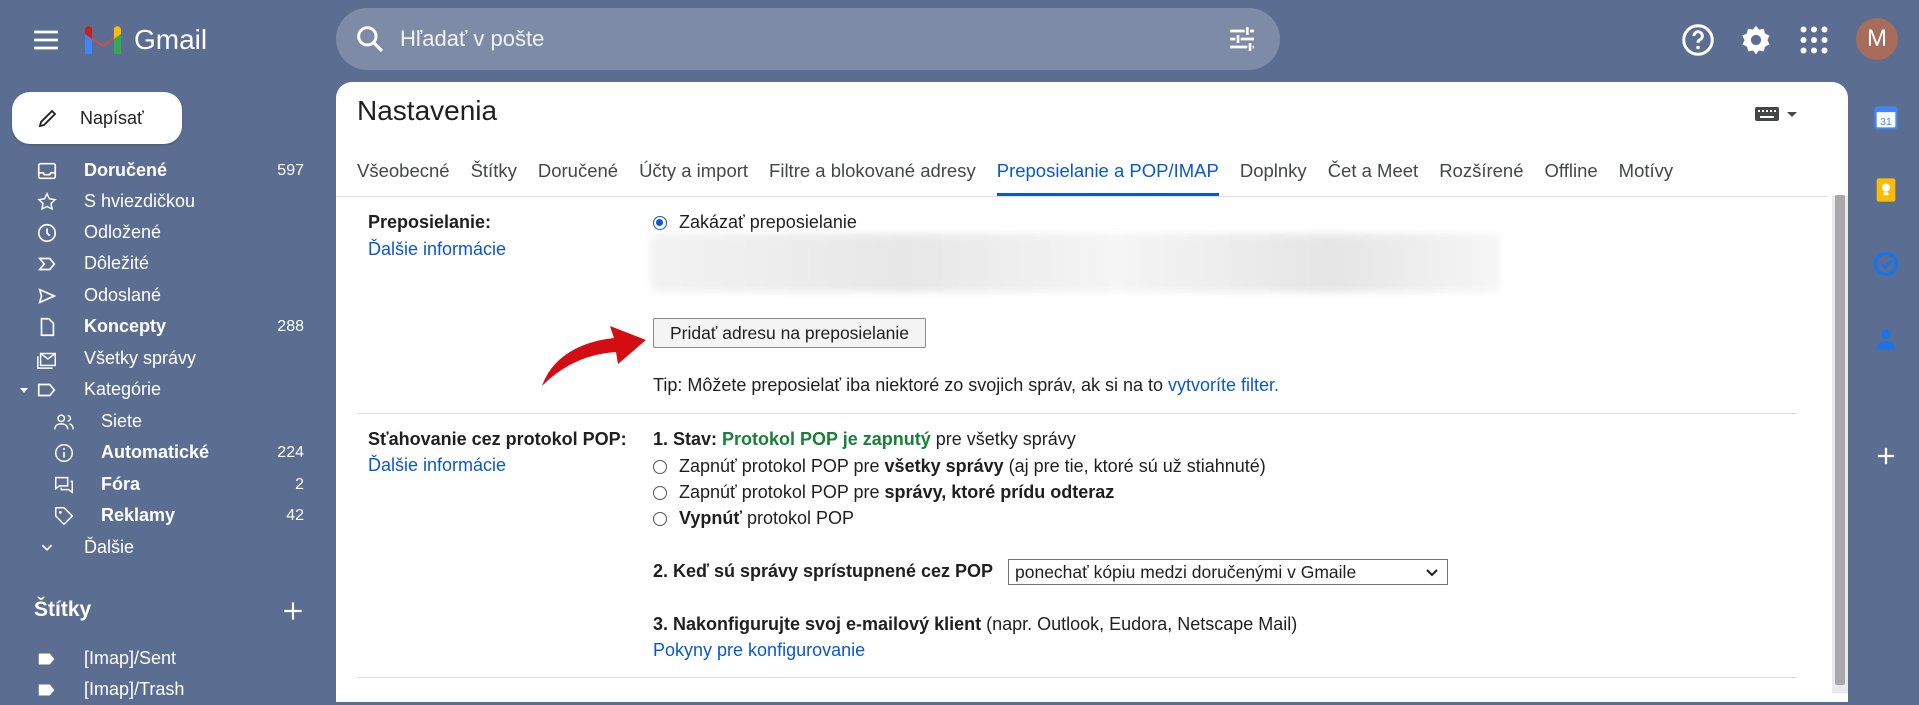 This screenshot has height=705, width=1919. Describe the element at coordinates (660, 222) in the screenshot. I see `radio-disable-forwarding` at that location.